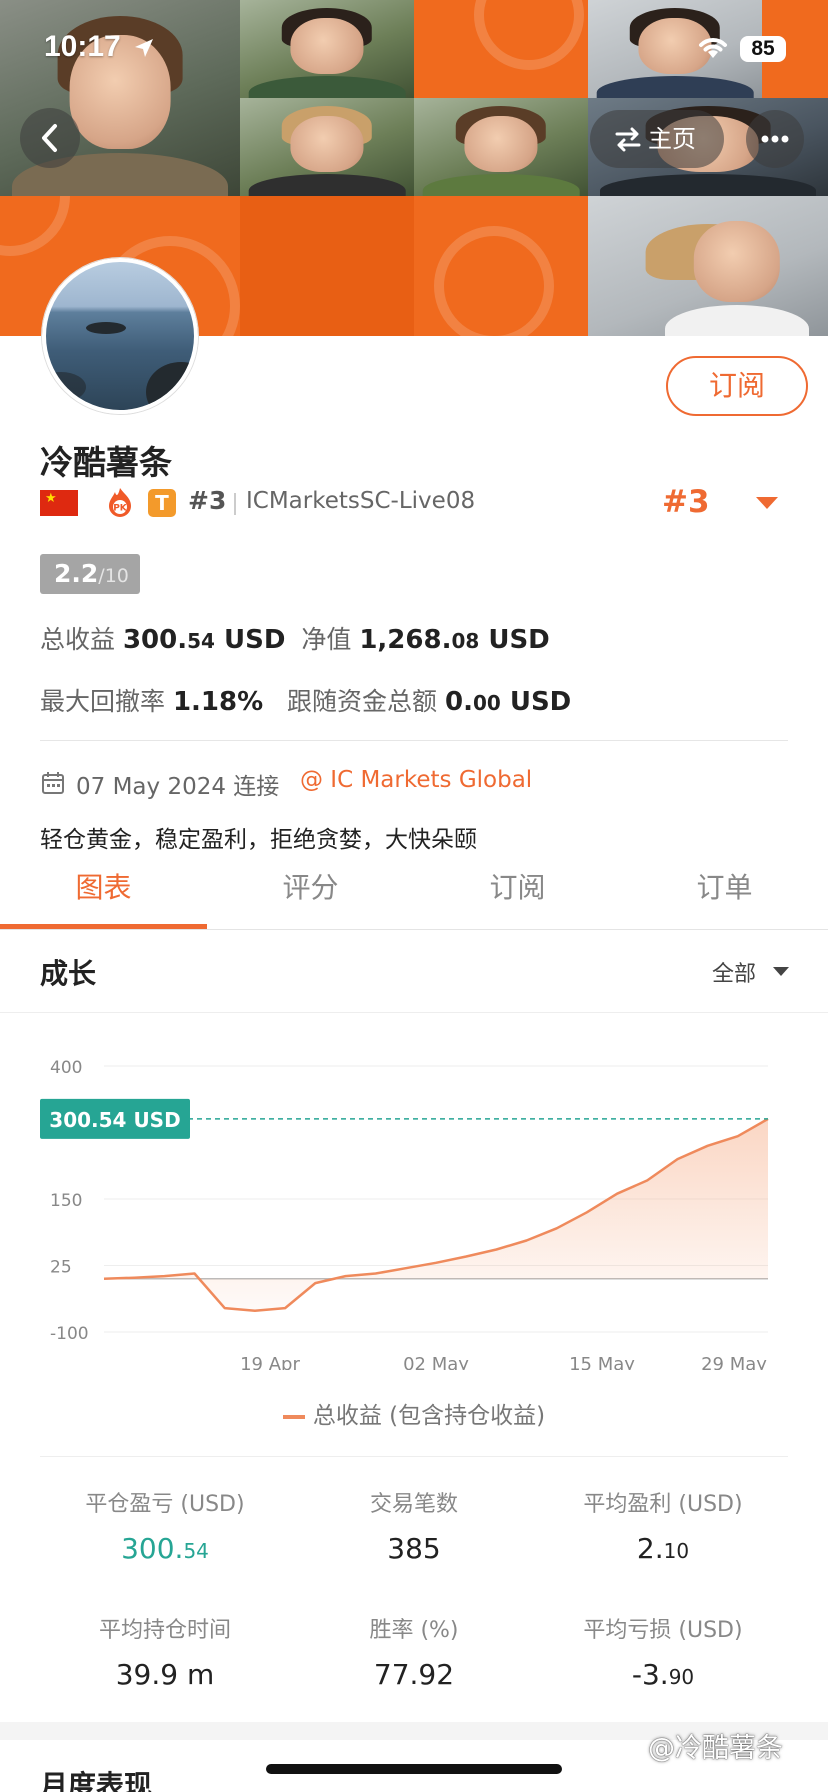 This screenshot has height=1792, width=828. I want to click on username: 冷酷薯条, so click(106, 462).